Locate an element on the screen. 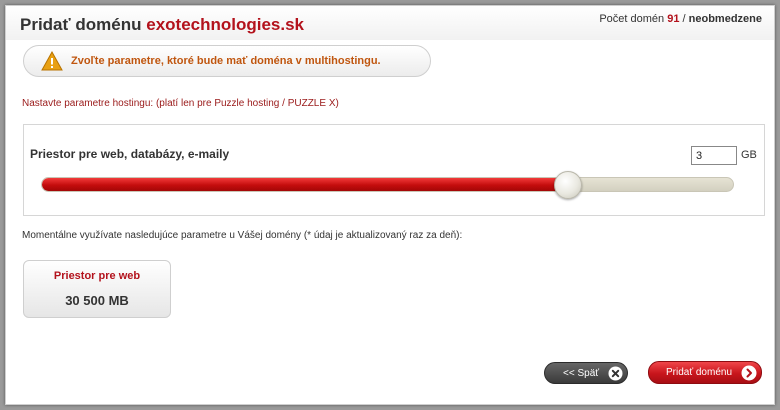 The width and height of the screenshot is (780, 410). usage-card-storage: Priestor pre web 30 500 MB is located at coordinates (97, 289).